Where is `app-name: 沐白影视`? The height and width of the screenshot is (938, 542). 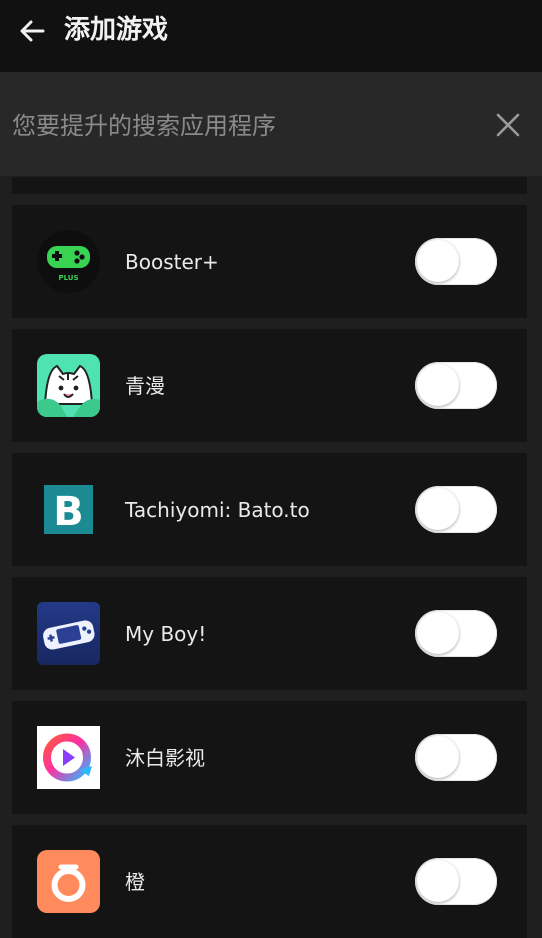 app-name: 沐白影视 is located at coordinates (165, 758).